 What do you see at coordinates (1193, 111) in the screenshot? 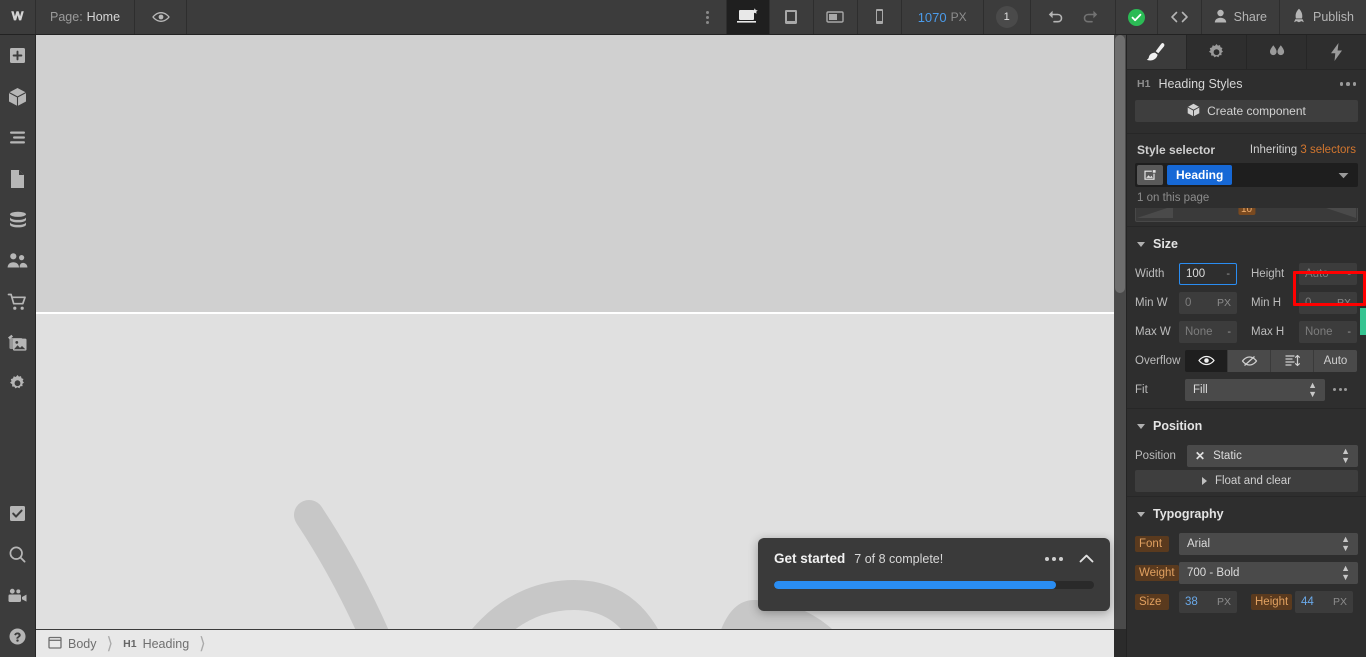
I see `cube-icon` at bounding box center [1193, 111].